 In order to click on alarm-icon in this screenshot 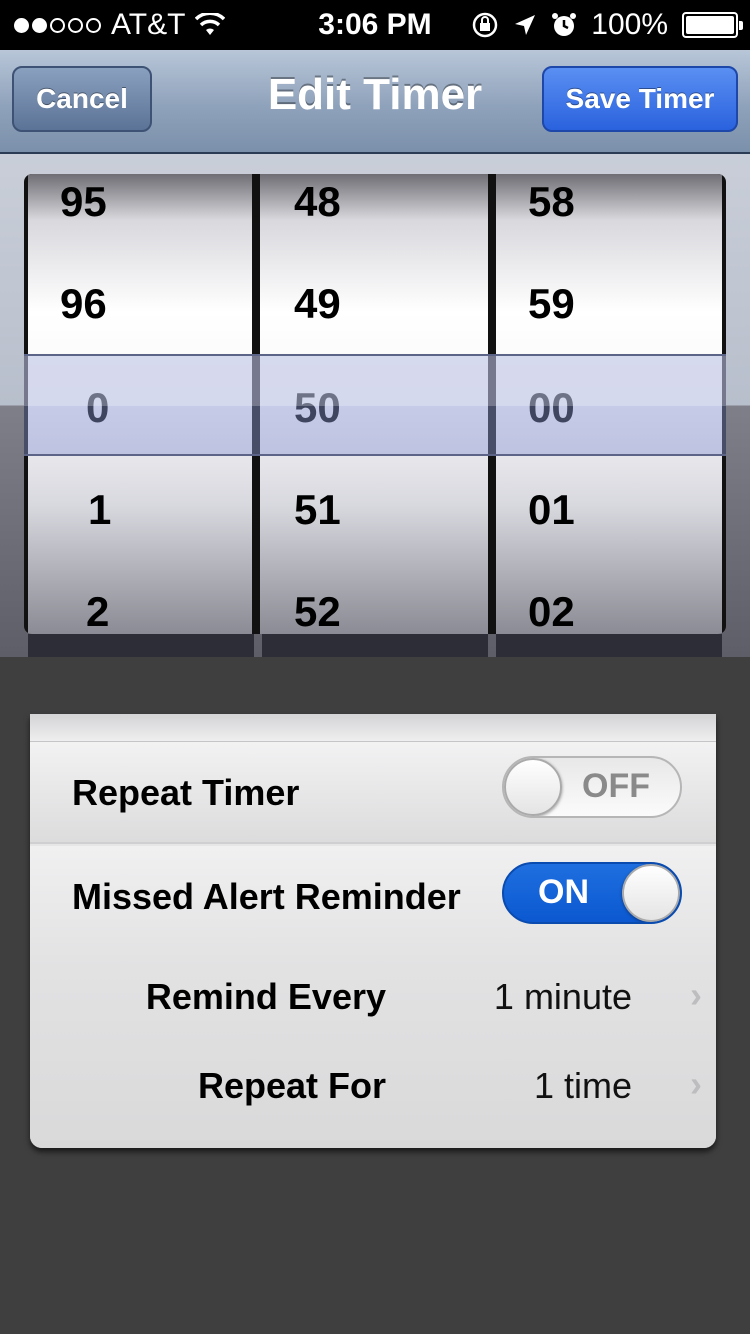, I will do `click(564, 24)`.